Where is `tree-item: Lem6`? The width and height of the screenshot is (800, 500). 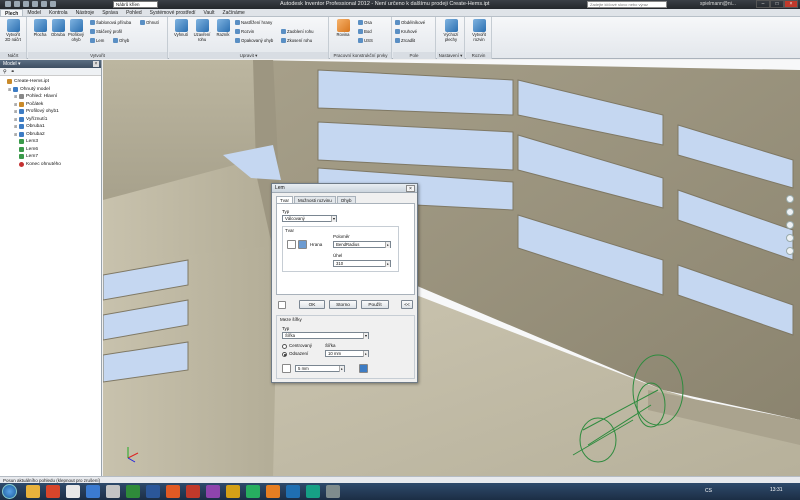
tree-item: Lem6 is located at coordinates (51, 150).